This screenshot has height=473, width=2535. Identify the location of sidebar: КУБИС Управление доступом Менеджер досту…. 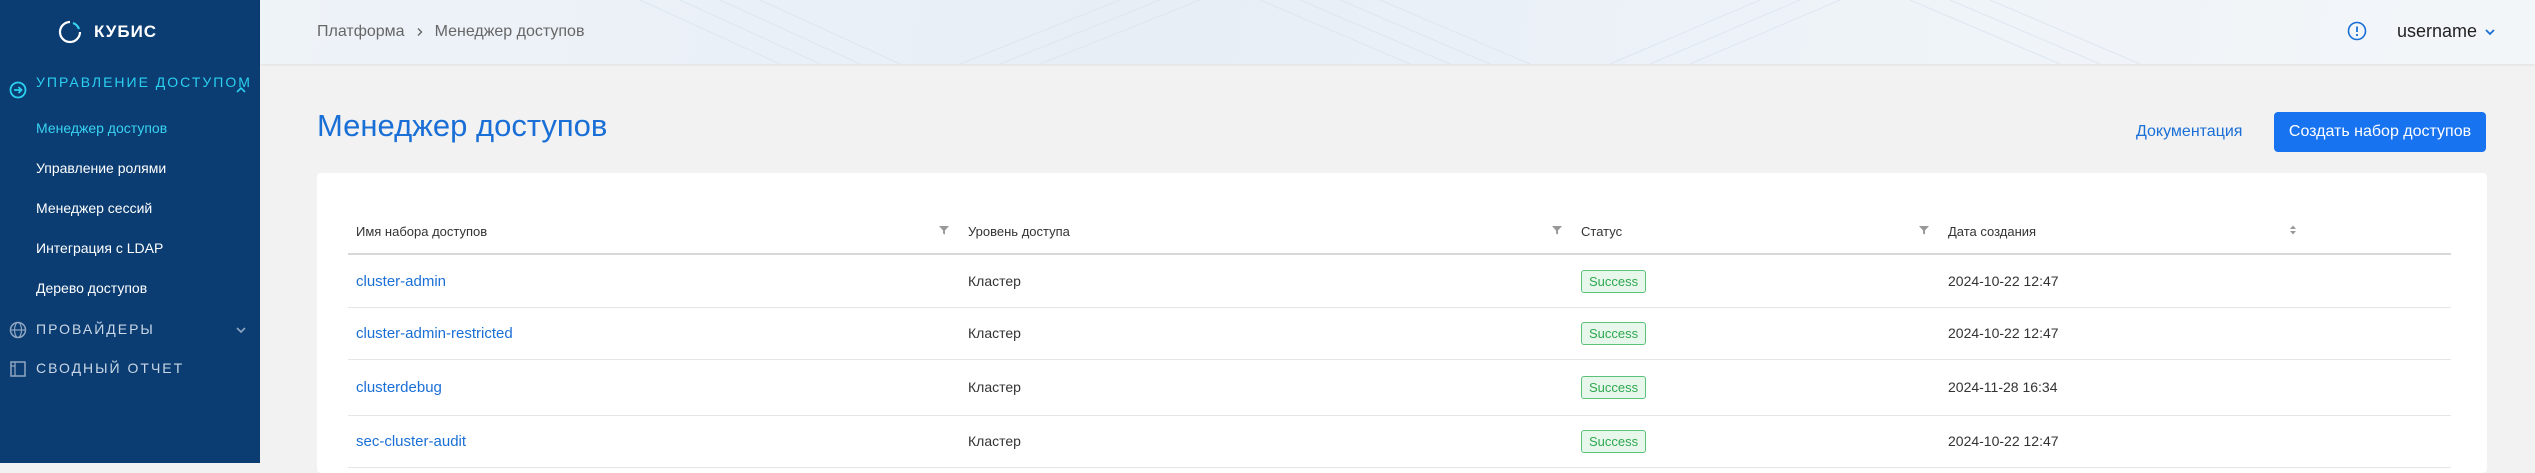
(130, 231).